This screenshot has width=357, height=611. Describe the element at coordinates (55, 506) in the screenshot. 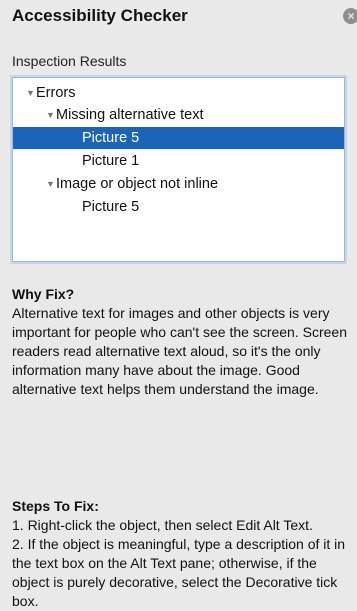

I see `steps-to-fix-heading: Steps To Fix:` at that location.